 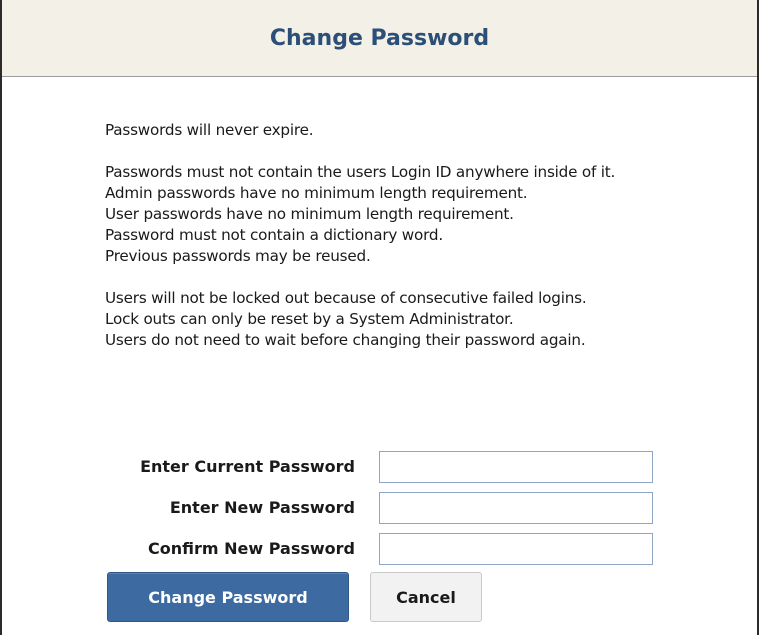 What do you see at coordinates (228, 597) in the screenshot?
I see `change-password-button: Change Password` at bounding box center [228, 597].